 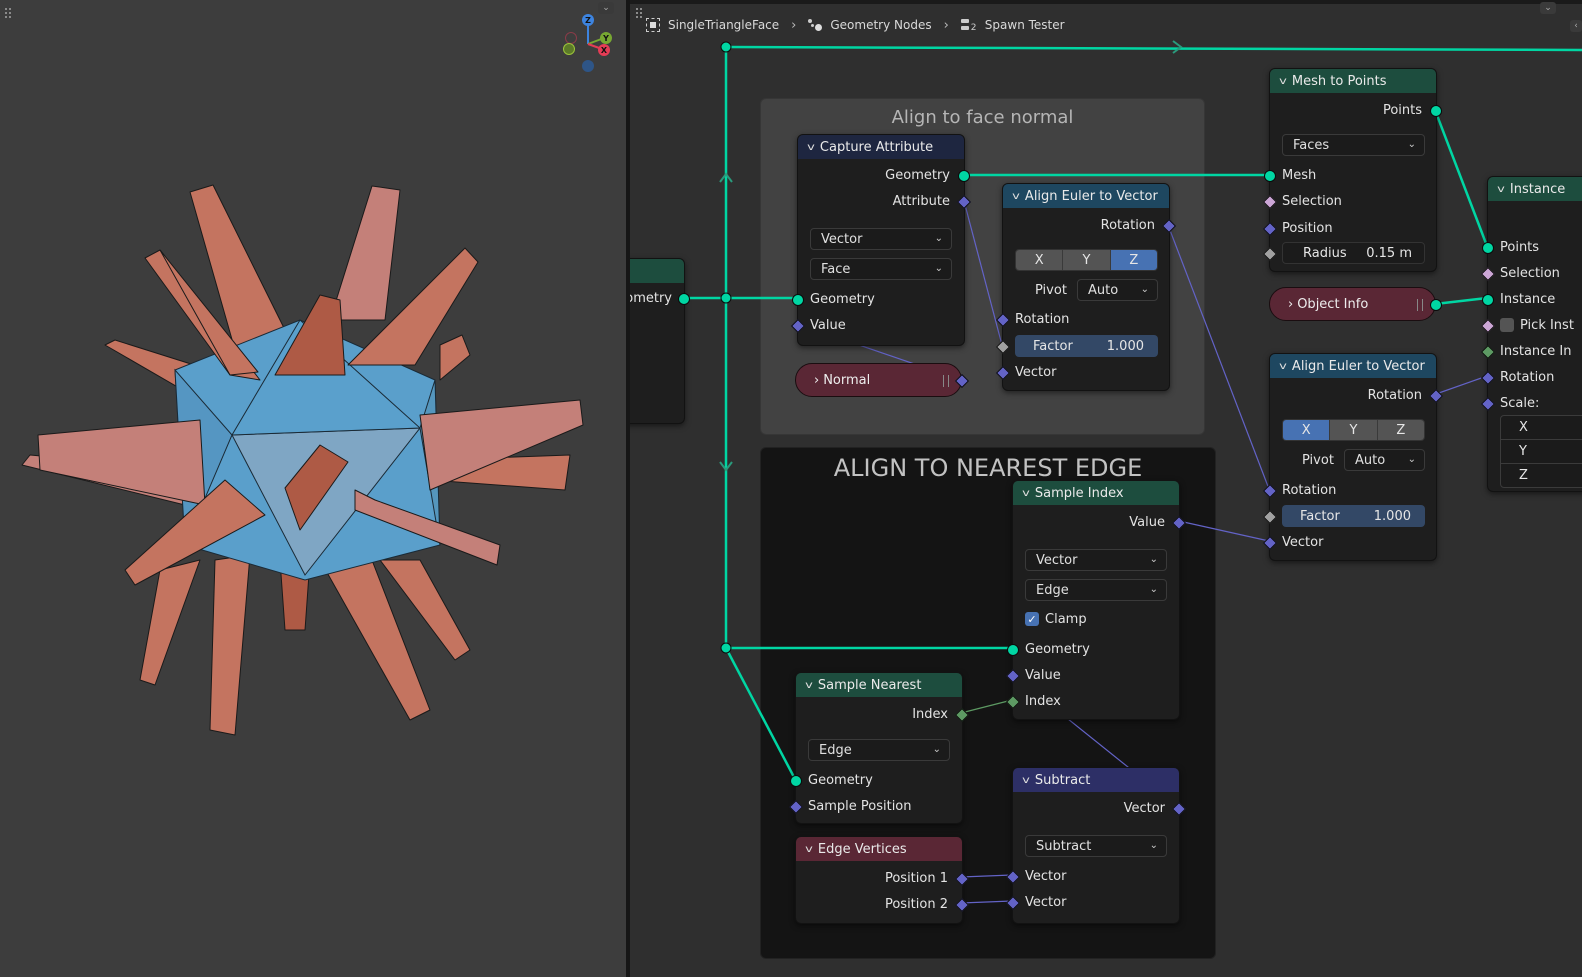 What do you see at coordinates (657, 271) in the screenshot?
I see `node-header` at bounding box center [657, 271].